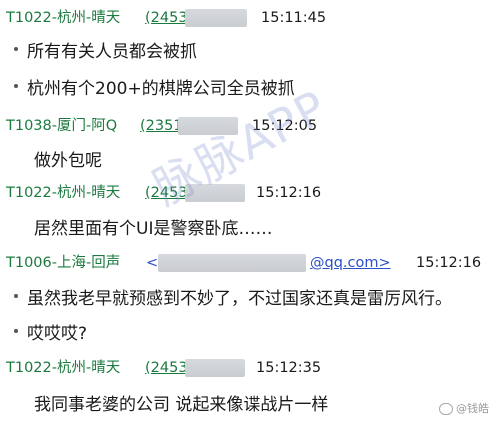 This screenshot has width=497, height=422. I want to click on message-time: 15:11:45, so click(294, 18).